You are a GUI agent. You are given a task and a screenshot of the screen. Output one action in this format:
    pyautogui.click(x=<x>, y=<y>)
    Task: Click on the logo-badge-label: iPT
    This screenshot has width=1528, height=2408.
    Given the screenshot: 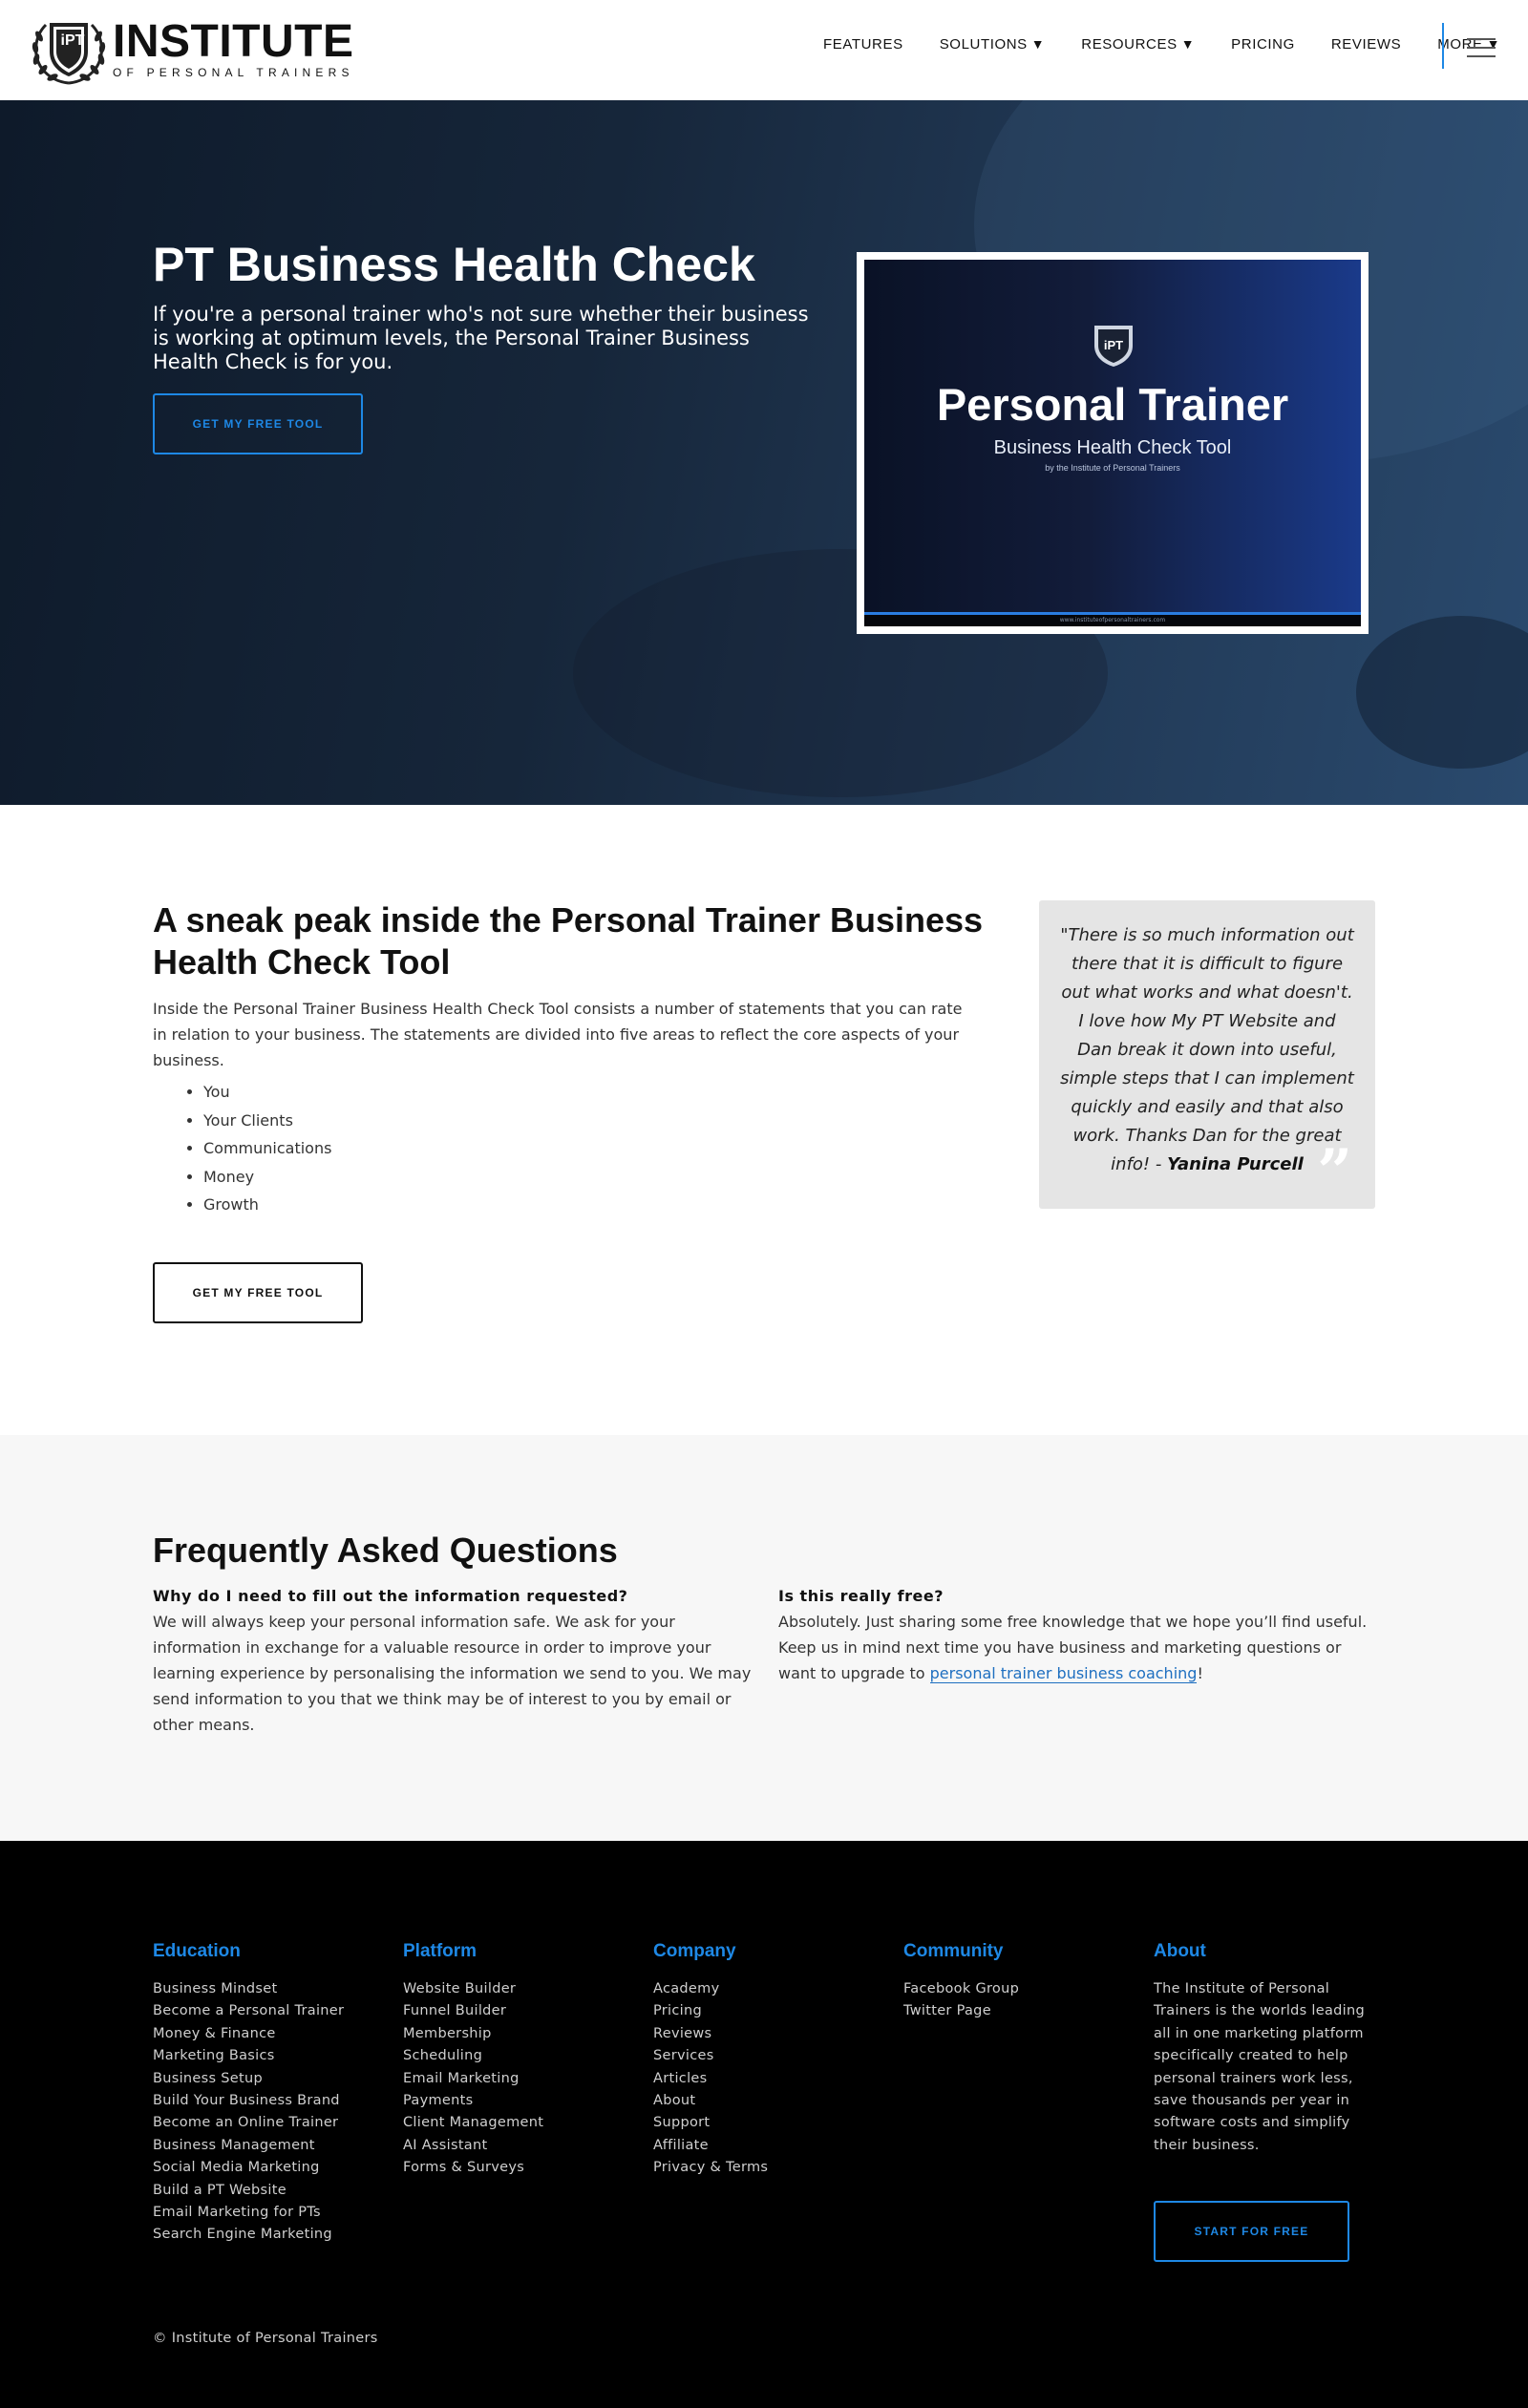 What is the action you would take?
    pyautogui.click(x=73, y=40)
    